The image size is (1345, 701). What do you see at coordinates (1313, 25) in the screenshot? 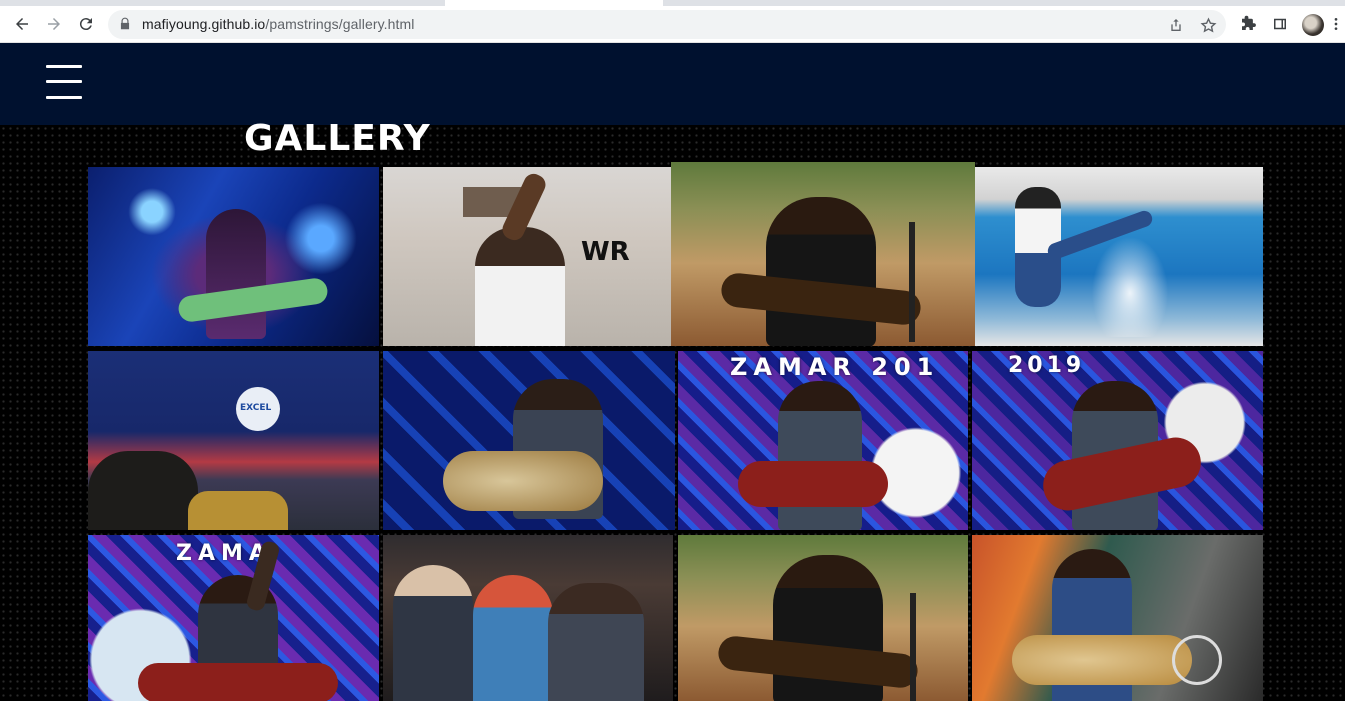
I see `profile-avatar` at bounding box center [1313, 25].